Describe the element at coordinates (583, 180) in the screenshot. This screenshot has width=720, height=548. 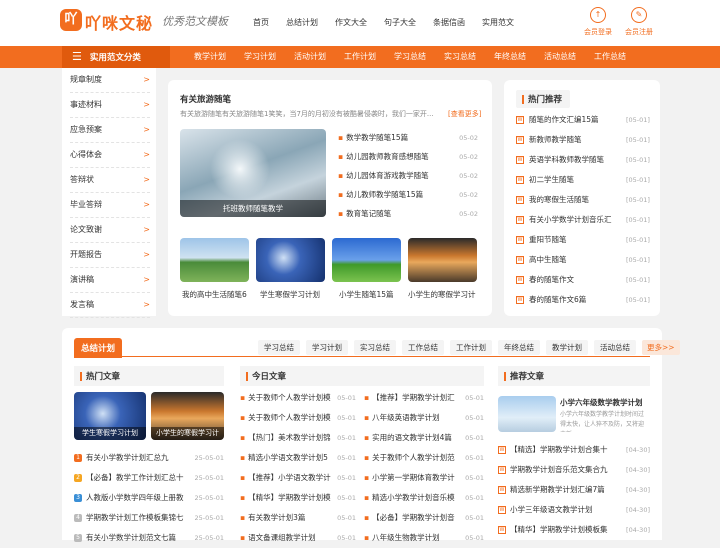
I see `hot-item: W 初二学生随笔 [05-01]` at that location.